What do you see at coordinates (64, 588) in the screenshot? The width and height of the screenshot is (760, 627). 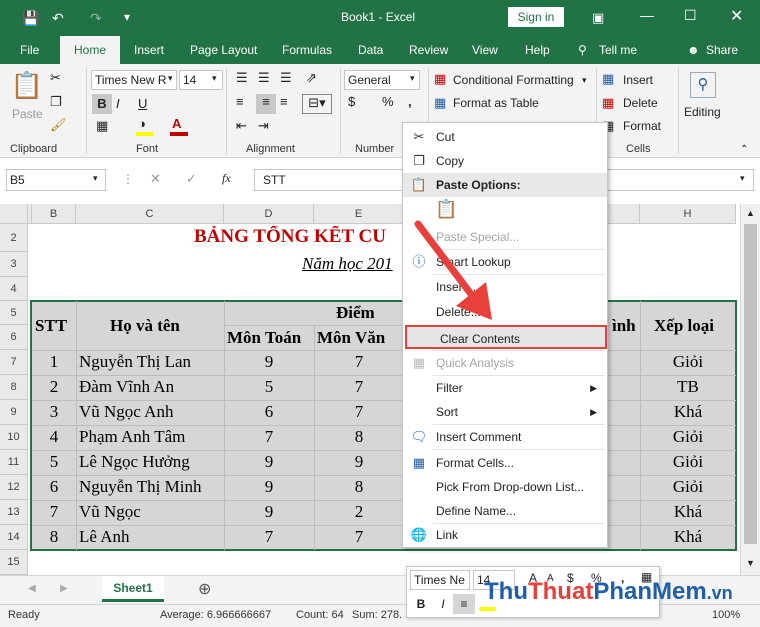 I see `next-sheet-icon: ▶` at bounding box center [64, 588].